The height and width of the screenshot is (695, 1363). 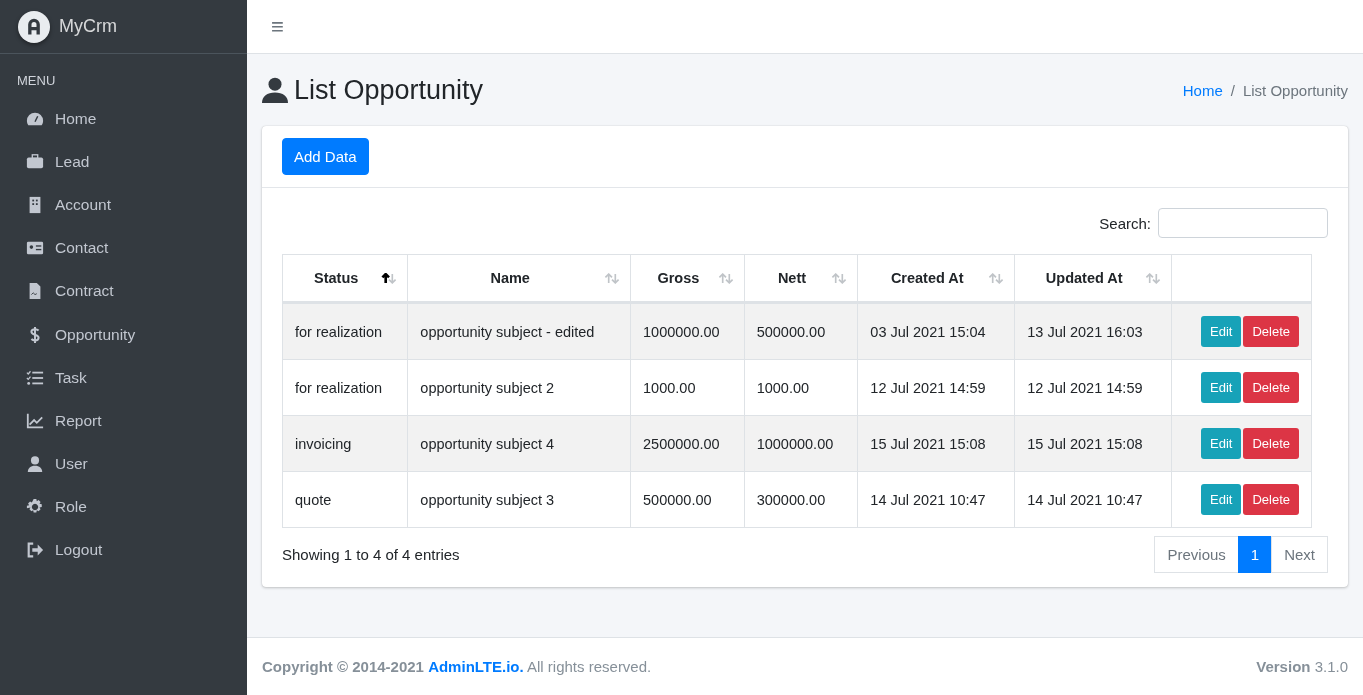 I want to click on sidebar-item: Account, so click(x=68, y=205).